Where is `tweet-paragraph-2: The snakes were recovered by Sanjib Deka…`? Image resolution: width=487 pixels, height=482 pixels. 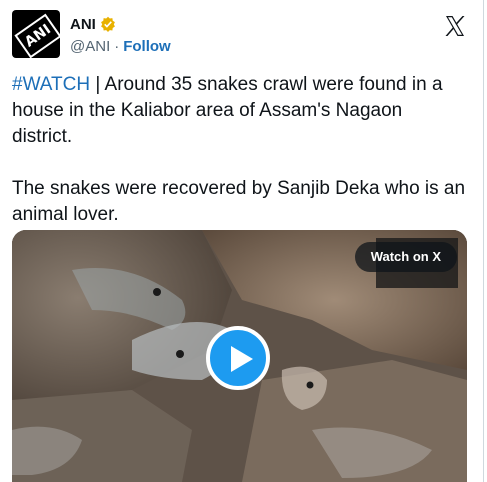
tweet-paragraph-2: The snakes were recovered by Sanjib Deka… is located at coordinates (239, 201).